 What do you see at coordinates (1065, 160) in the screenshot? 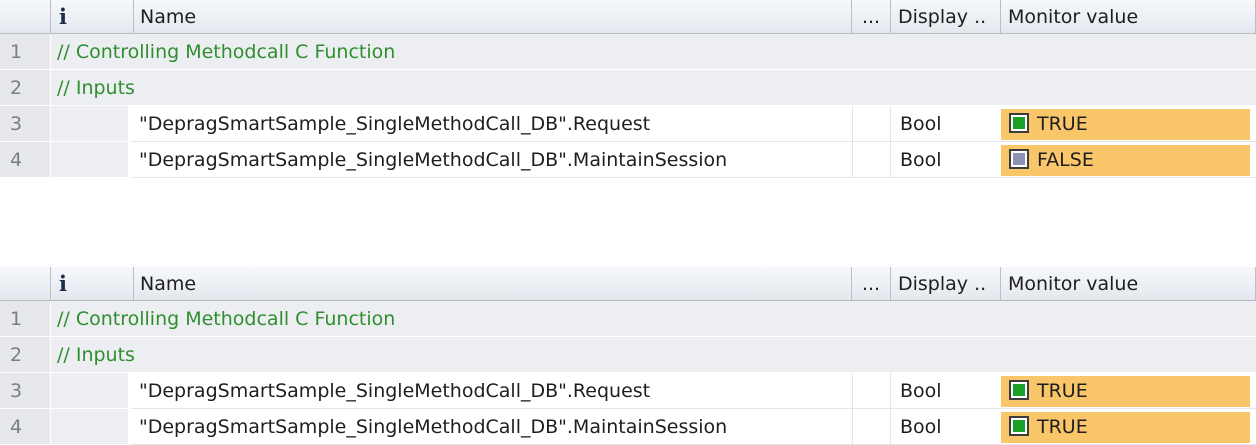
I see `monitor-value-text: FALSE` at bounding box center [1065, 160].